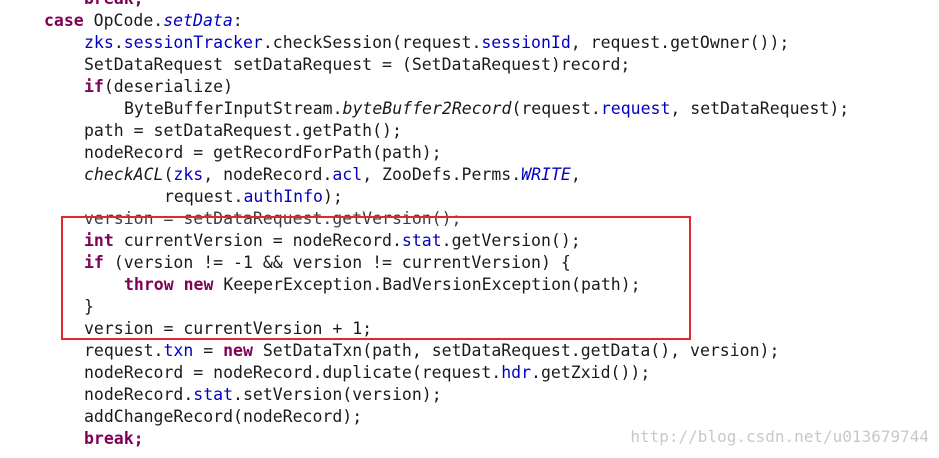 This screenshot has width=939, height=458. I want to click on code-line: path = setDataRequest.getPath();, so click(243, 131).